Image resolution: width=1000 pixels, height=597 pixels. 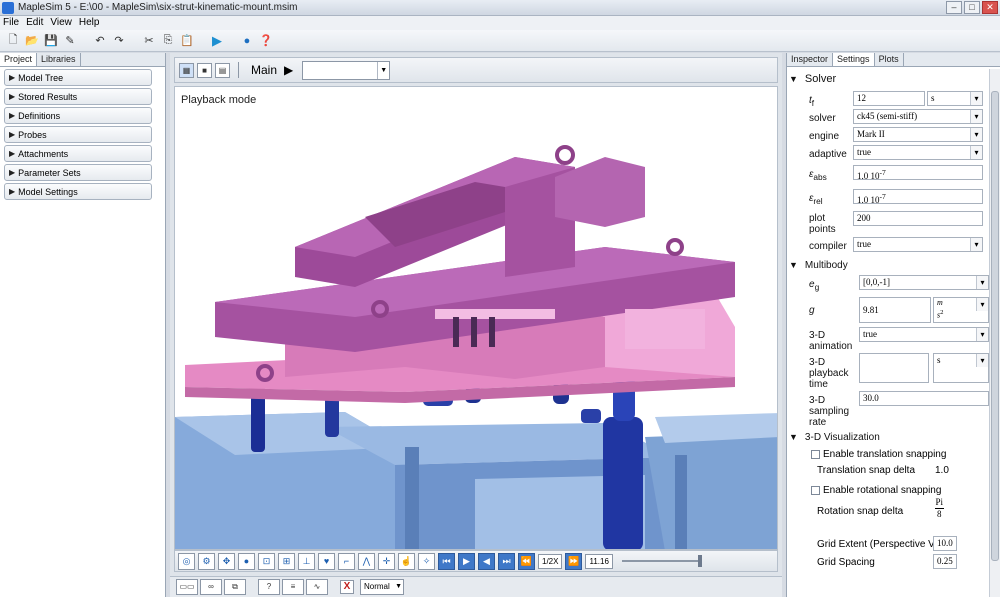 What do you see at coordinates (235, 587) in the screenshot?
I see `network-icon: ⧉` at bounding box center [235, 587].